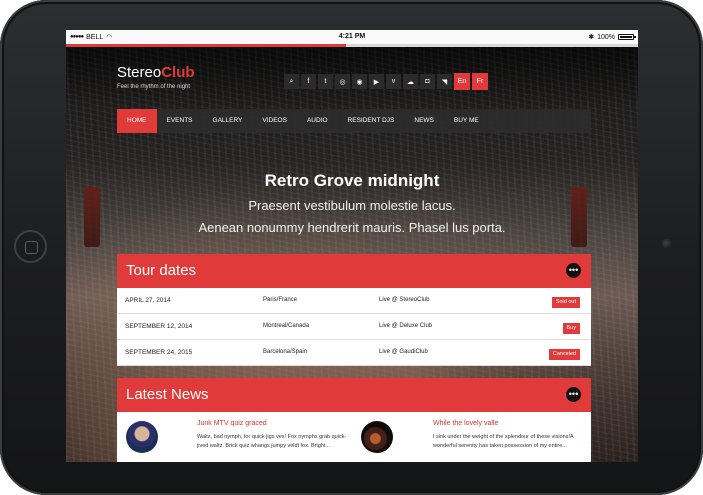  Describe the element at coordinates (359, 81) in the screenshot. I see `spotify-icon: ◉` at that location.